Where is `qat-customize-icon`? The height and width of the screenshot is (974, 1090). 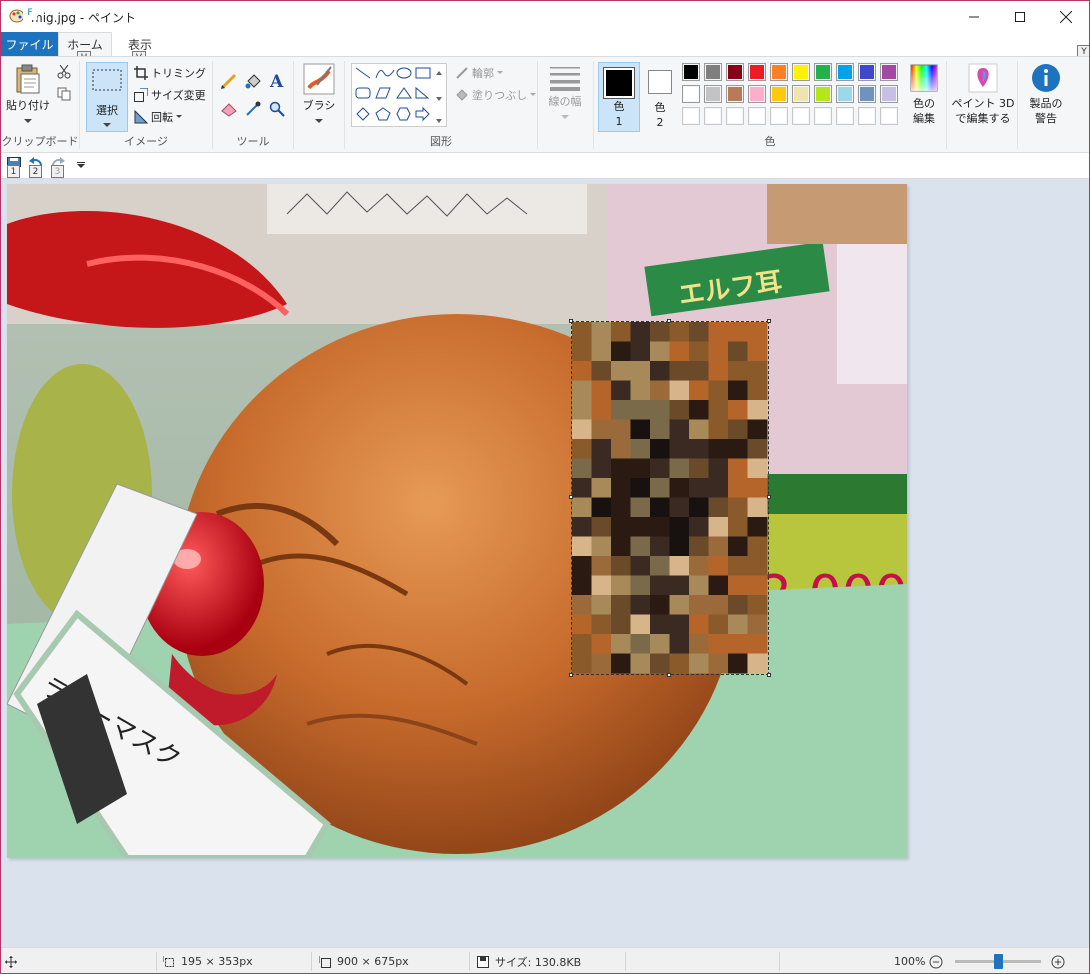
qat-customize-icon is located at coordinates (81, 165).